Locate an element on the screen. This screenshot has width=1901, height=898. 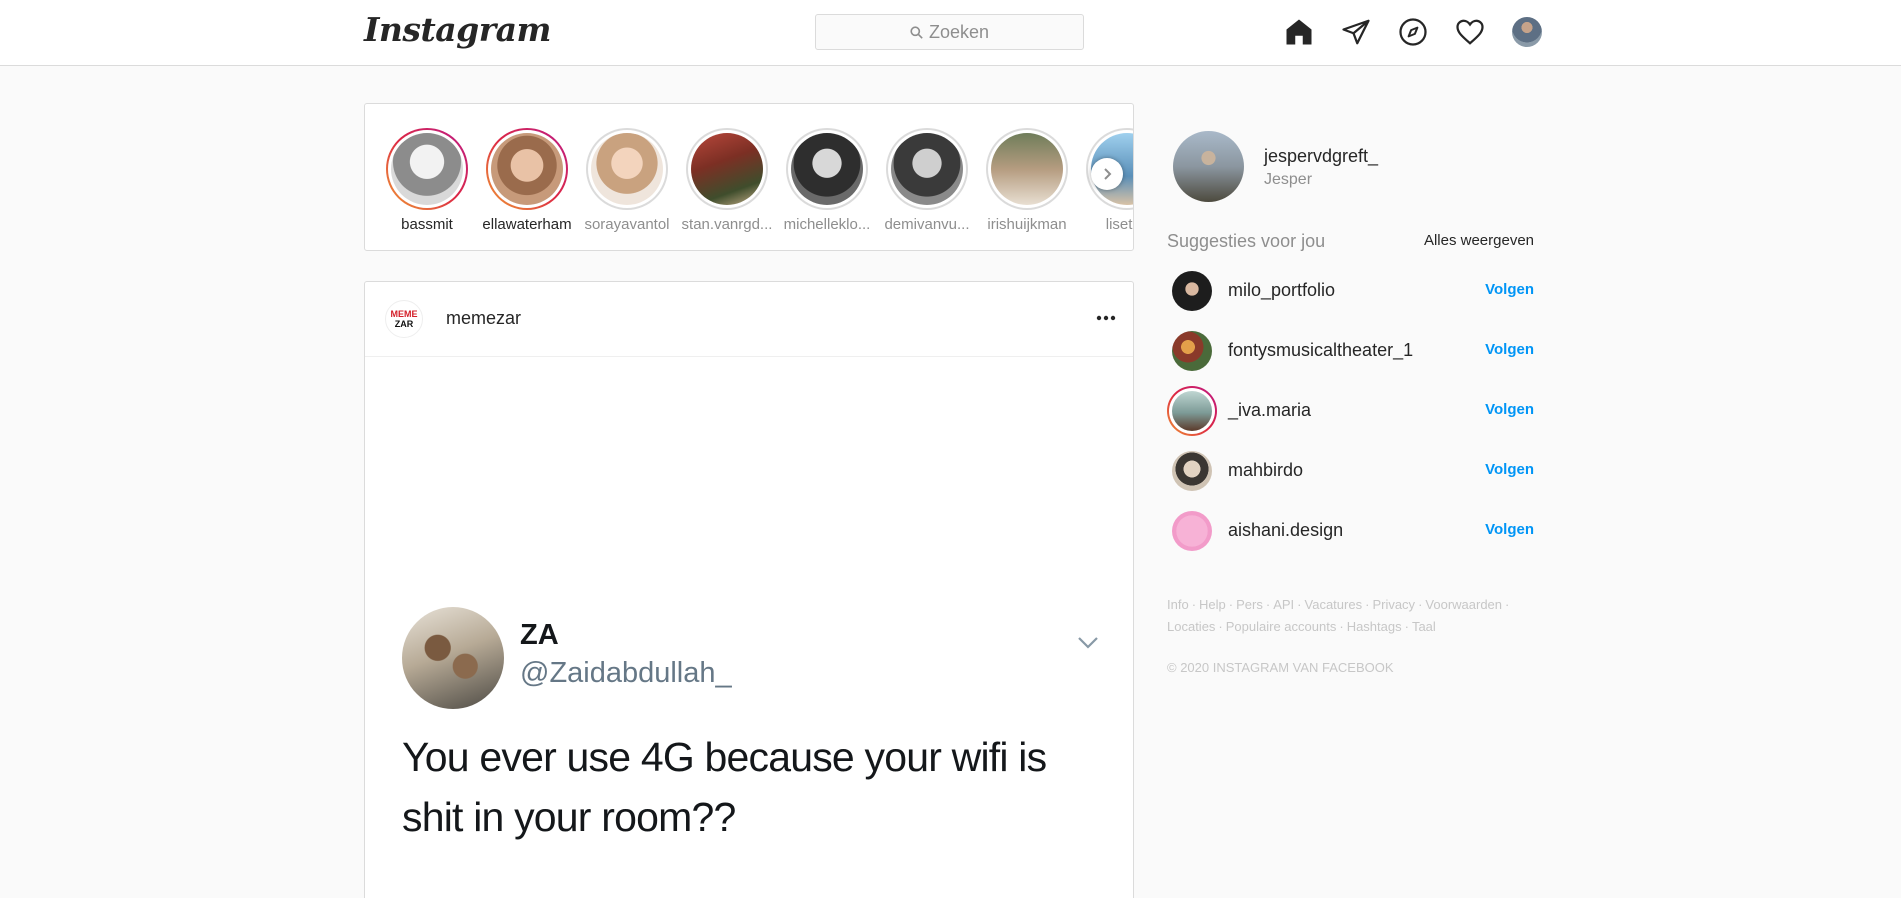
story-item: ellawaterham is located at coordinates (527, 180).